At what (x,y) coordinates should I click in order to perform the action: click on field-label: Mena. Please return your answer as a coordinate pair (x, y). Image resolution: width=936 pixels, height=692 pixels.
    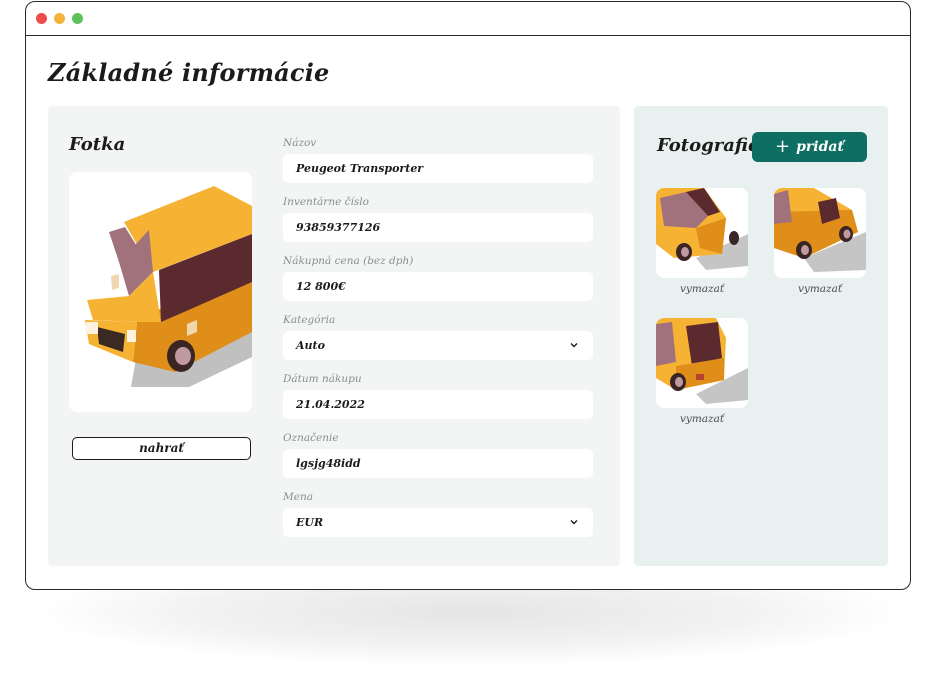
    Looking at the image, I should click on (298, 497).